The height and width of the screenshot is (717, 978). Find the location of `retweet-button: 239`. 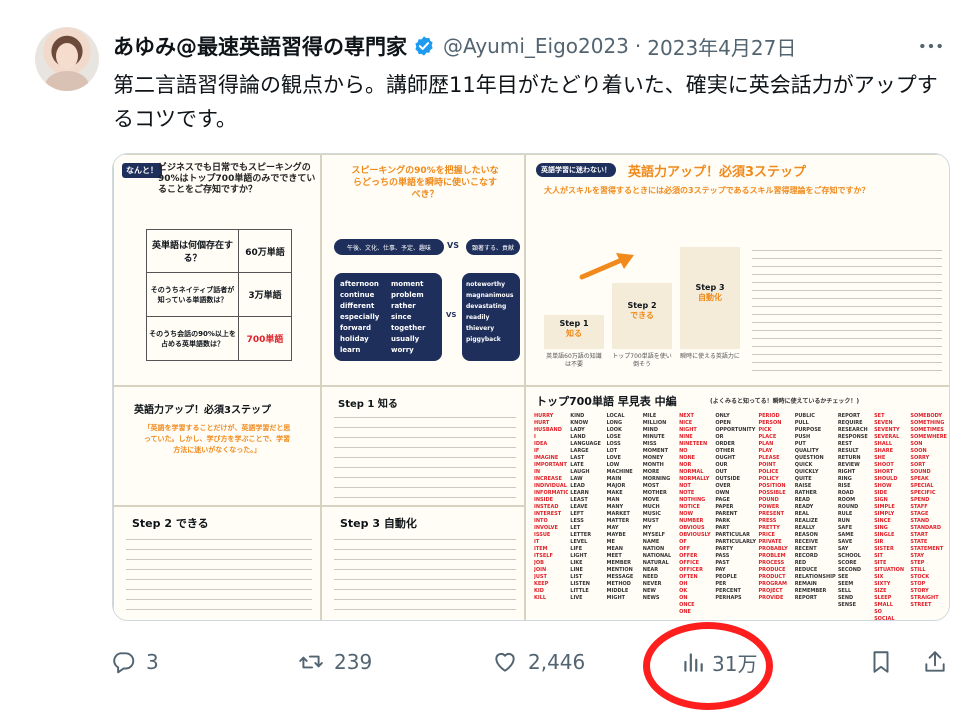

retweet-button: 239 is located at coordinates (335, 662).